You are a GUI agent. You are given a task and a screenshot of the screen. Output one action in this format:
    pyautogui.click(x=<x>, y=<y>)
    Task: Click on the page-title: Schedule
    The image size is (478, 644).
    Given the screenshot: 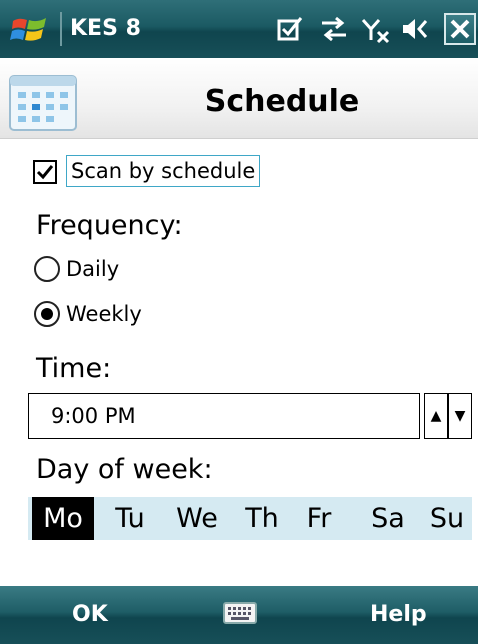 What is the action you would take?
    pyautogui.click(x=282, y=101)
    